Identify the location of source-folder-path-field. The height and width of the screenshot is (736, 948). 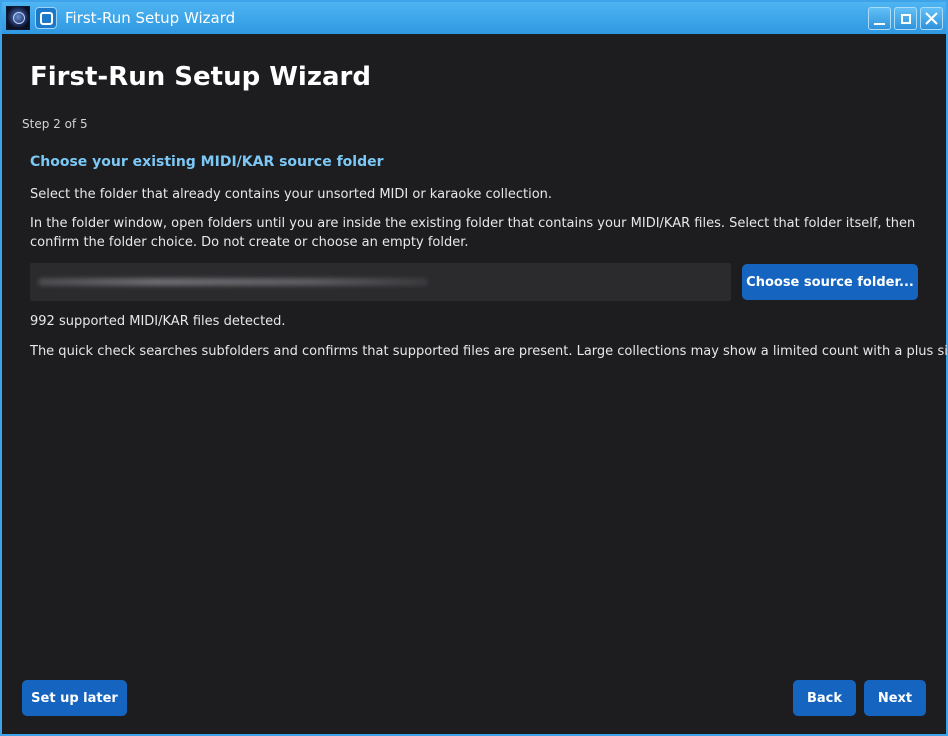
(380, 282).